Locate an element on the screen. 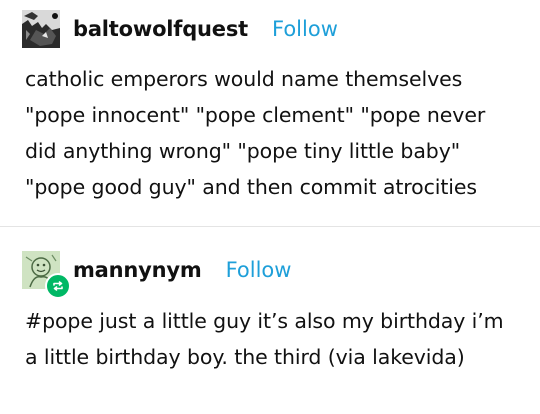  post-header: baltowolfquest Follow is located at coordinates (180, 29).